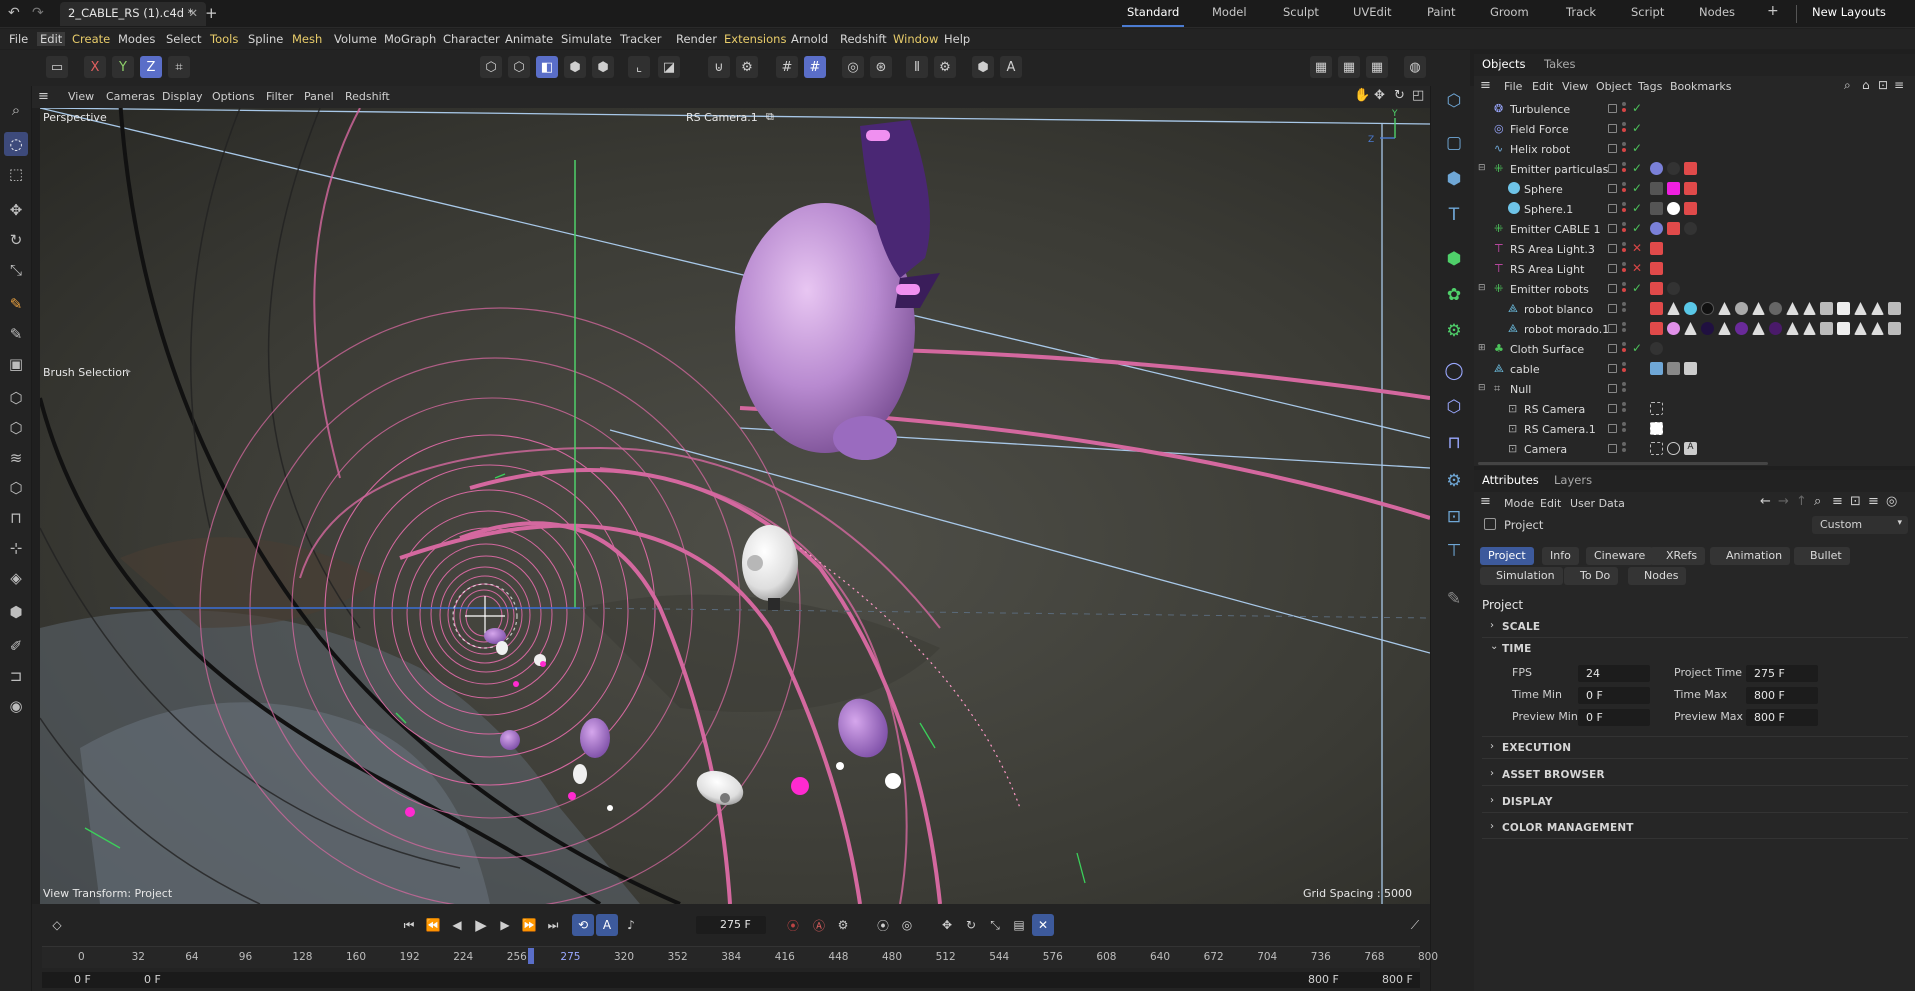 The height and width of the screenshot is (991, 1915). Describe the element at coordinates (1454, 371) in the screenshot. I see `deformer-bend-icon: ◯` at that location.